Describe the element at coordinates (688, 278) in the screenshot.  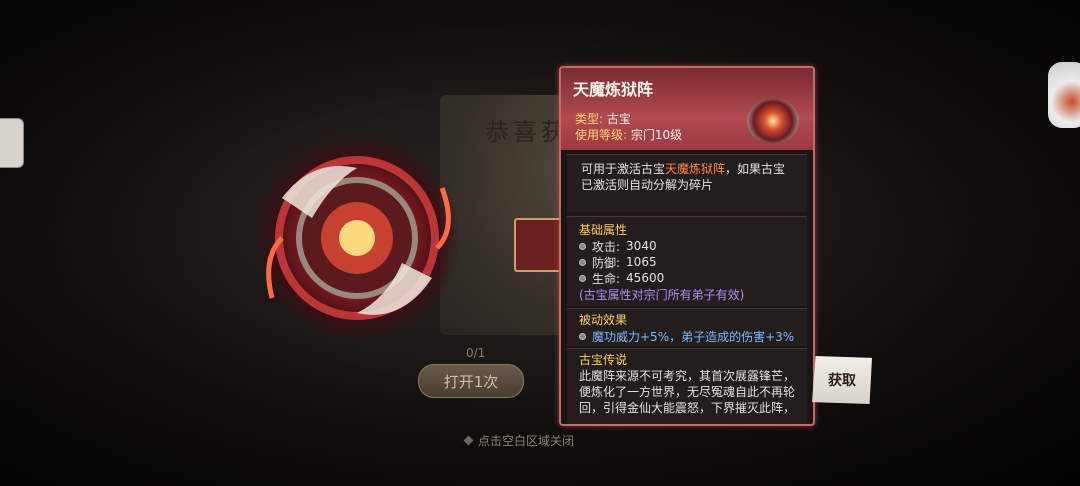
I see `stat-hp: 生命: 45600` at that location.